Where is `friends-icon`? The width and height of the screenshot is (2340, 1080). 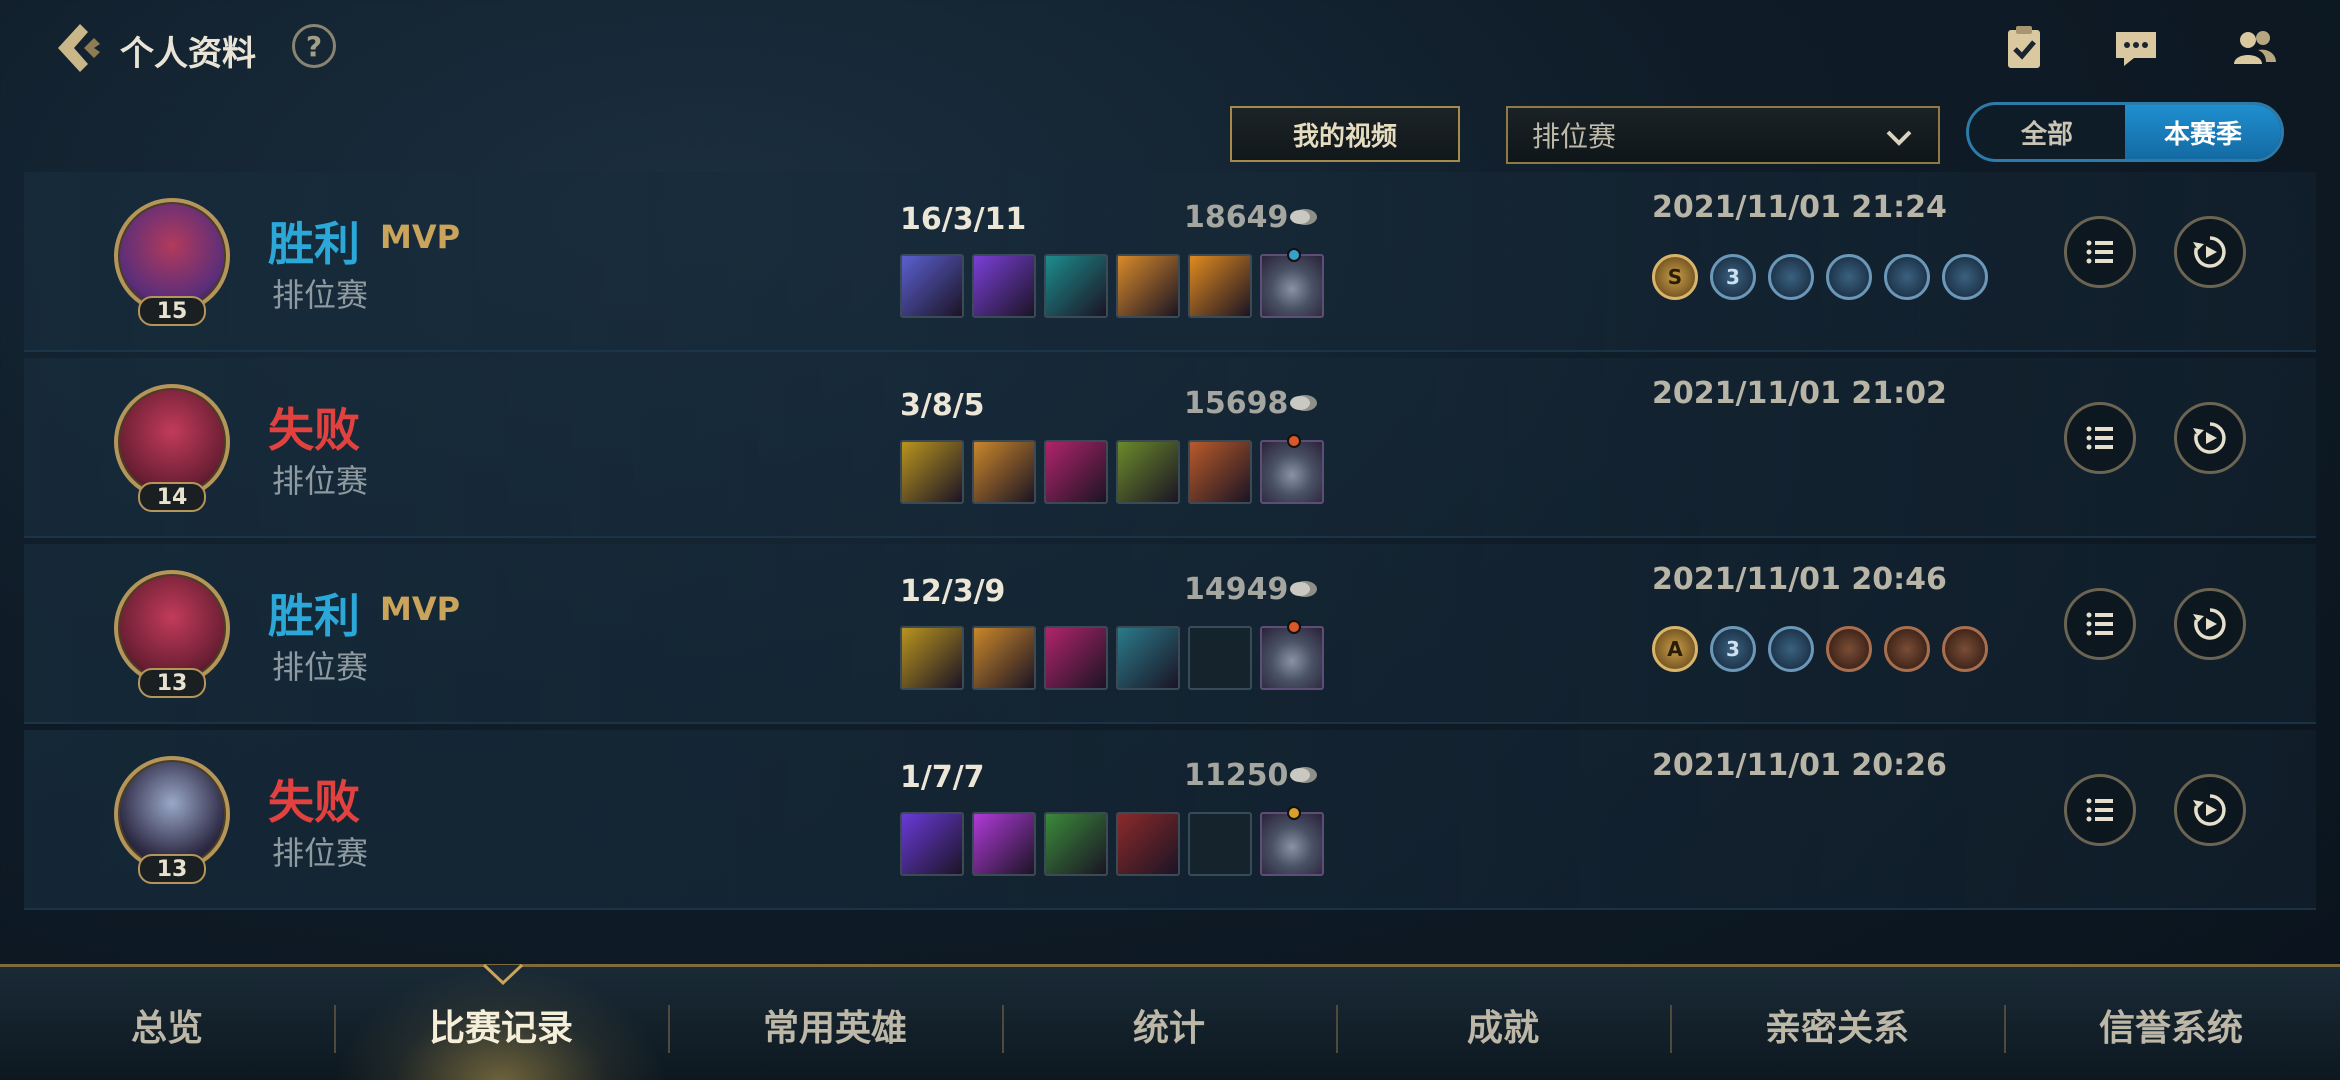
friends-icon is located at coordinates (2255, 47).